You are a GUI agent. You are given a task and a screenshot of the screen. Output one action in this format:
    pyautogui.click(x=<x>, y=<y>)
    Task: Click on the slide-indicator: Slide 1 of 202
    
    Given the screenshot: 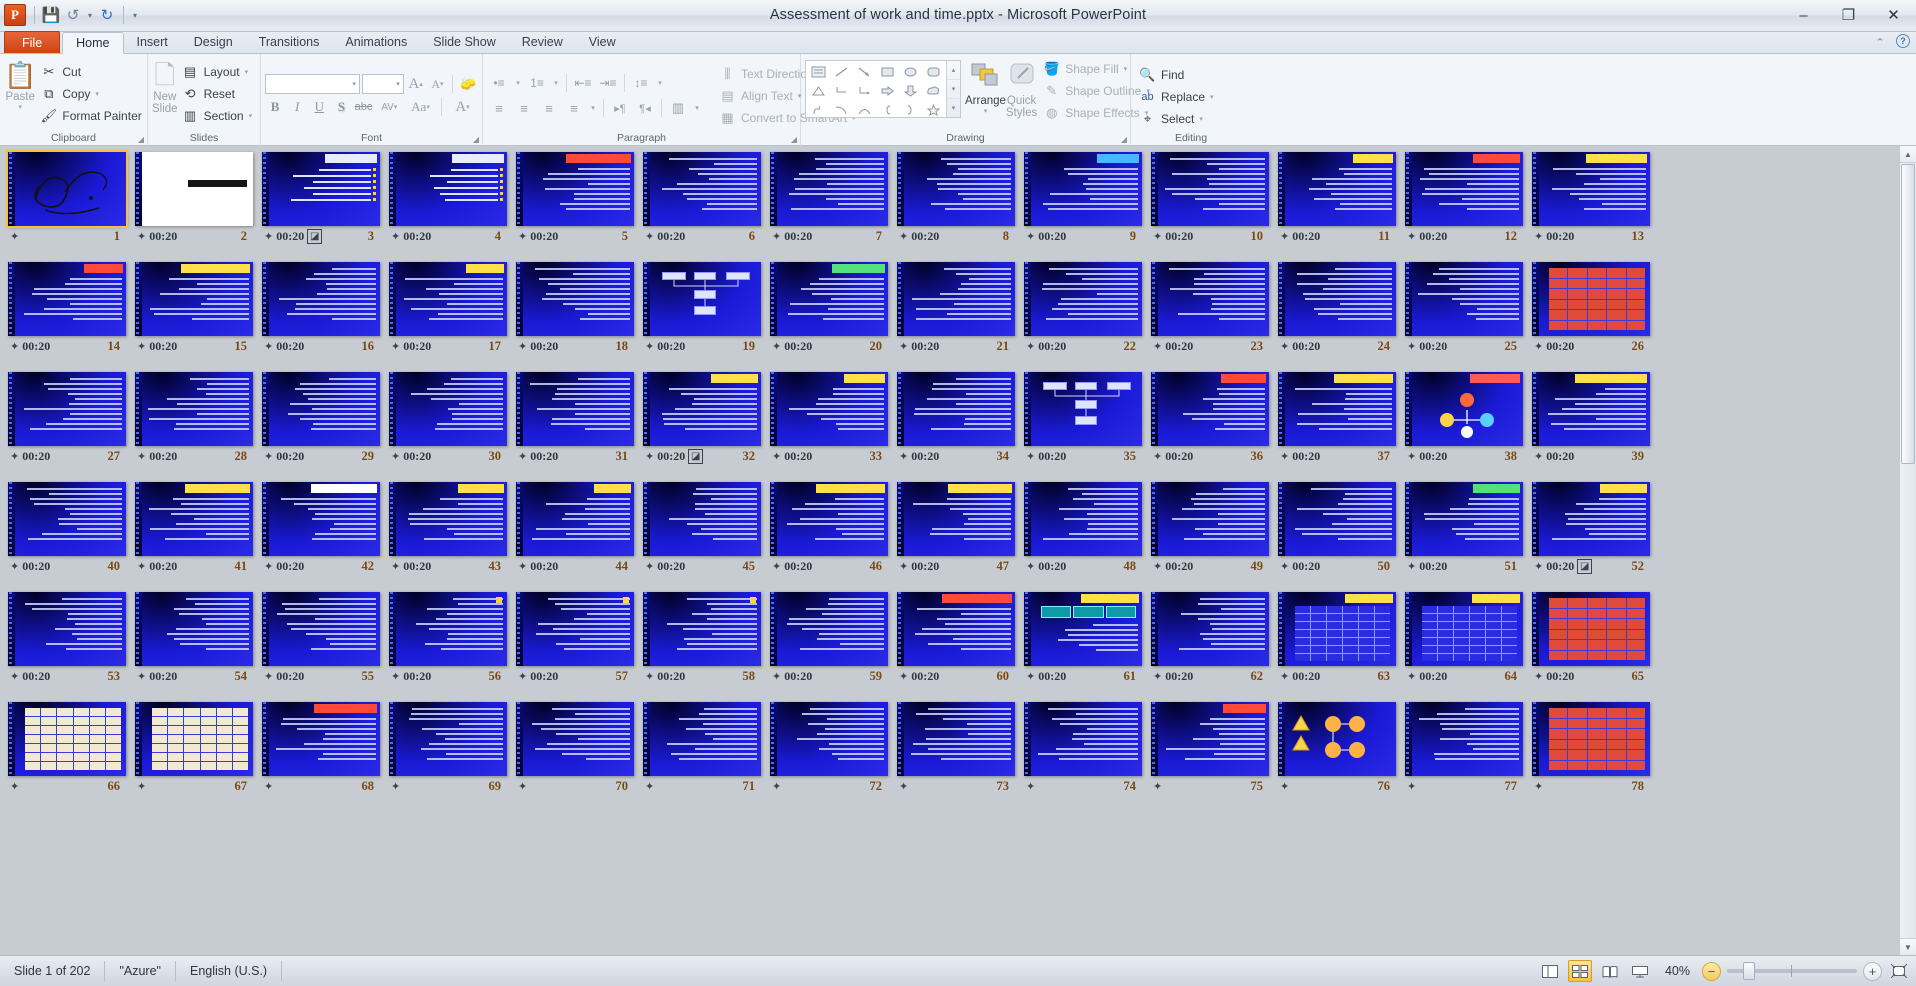 What is the action you would take?
    pyautogui.click(x=53, y=971)
    